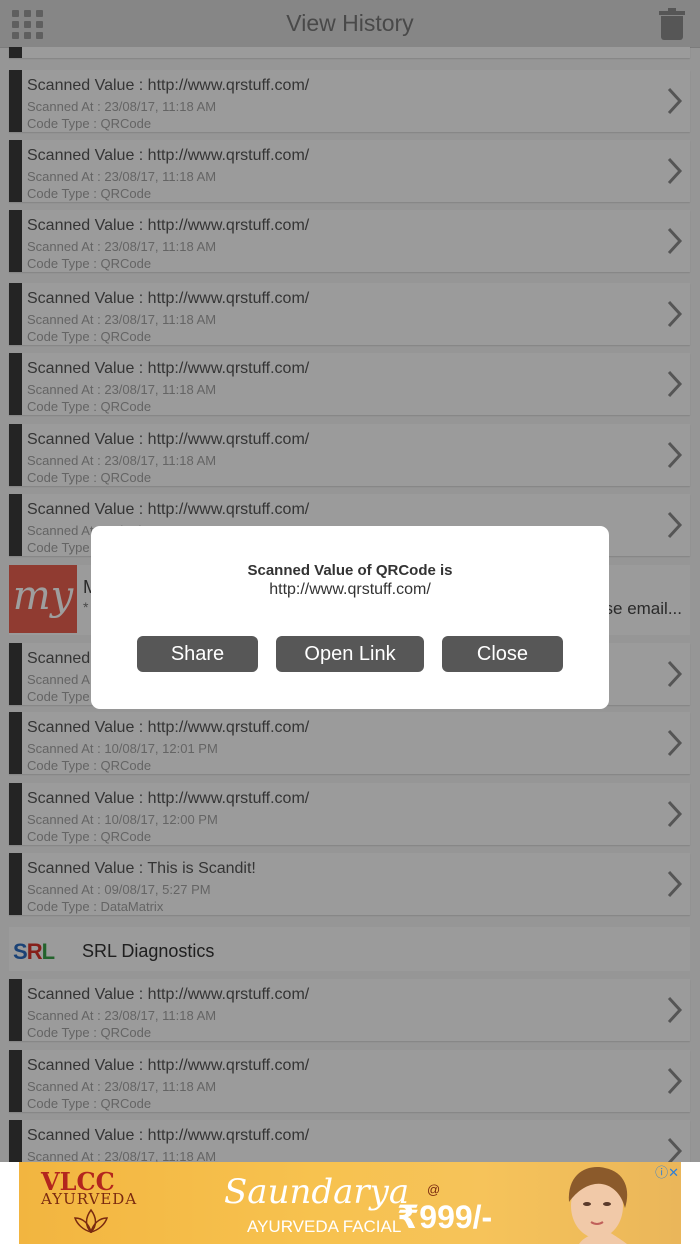 This screenshot has width=700, height=1244. I want to click on lotus-icon, so click(91, 1221).